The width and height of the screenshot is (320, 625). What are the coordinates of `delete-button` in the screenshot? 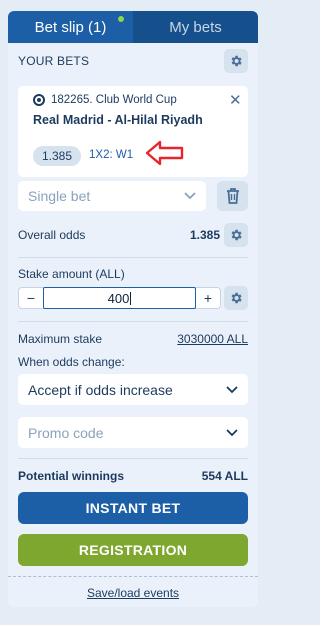 It's located at (232, 196).